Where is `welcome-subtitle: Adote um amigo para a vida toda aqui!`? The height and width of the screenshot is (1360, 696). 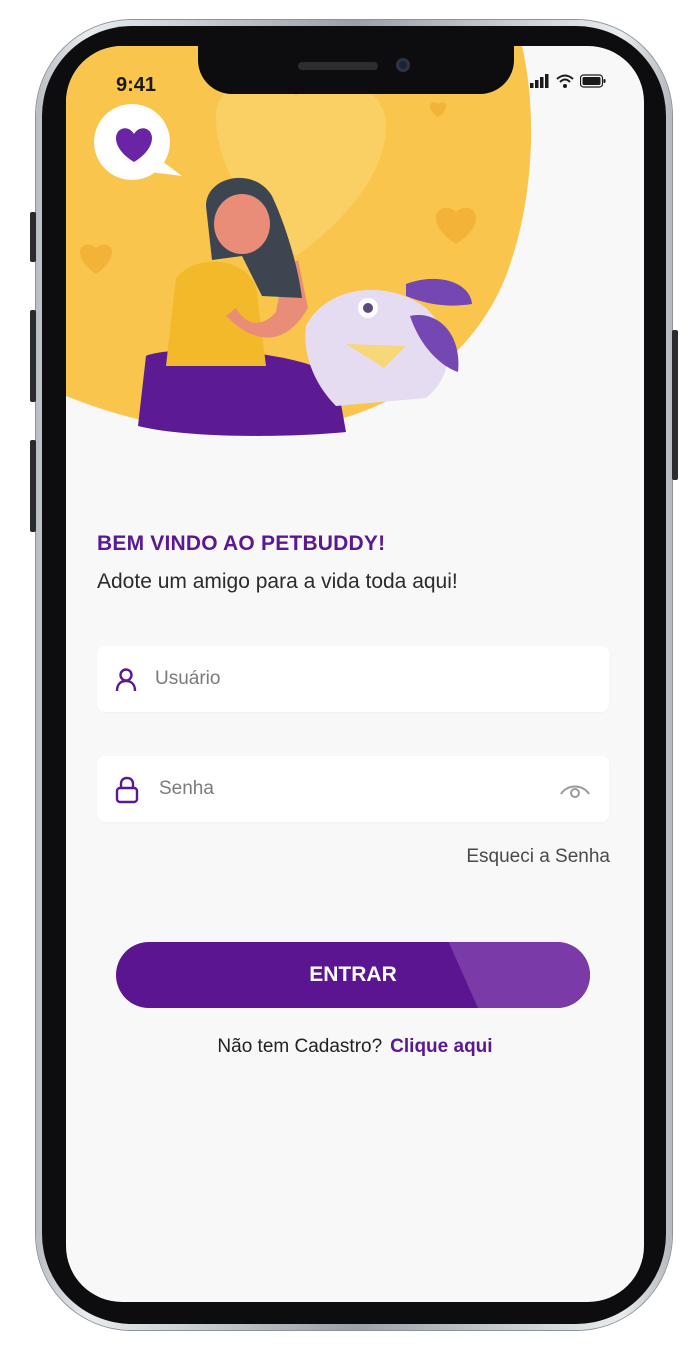 welcome-subtitle: Adote um amigo para a vida toda aqui! is located at coordinates (277, 581).